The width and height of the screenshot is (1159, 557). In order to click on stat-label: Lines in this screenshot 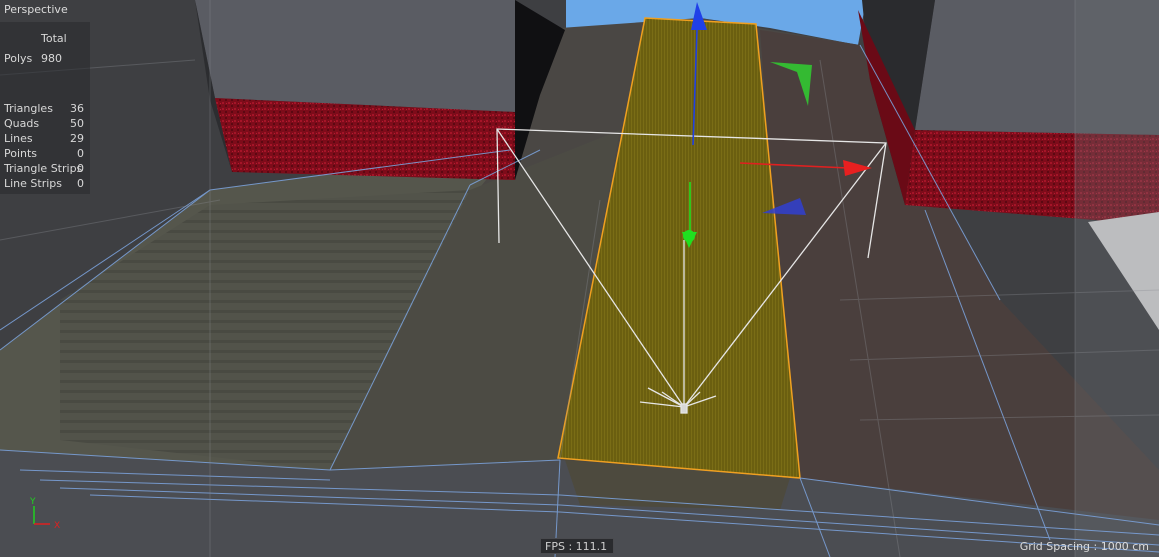, I will do `click(18, 138)`.